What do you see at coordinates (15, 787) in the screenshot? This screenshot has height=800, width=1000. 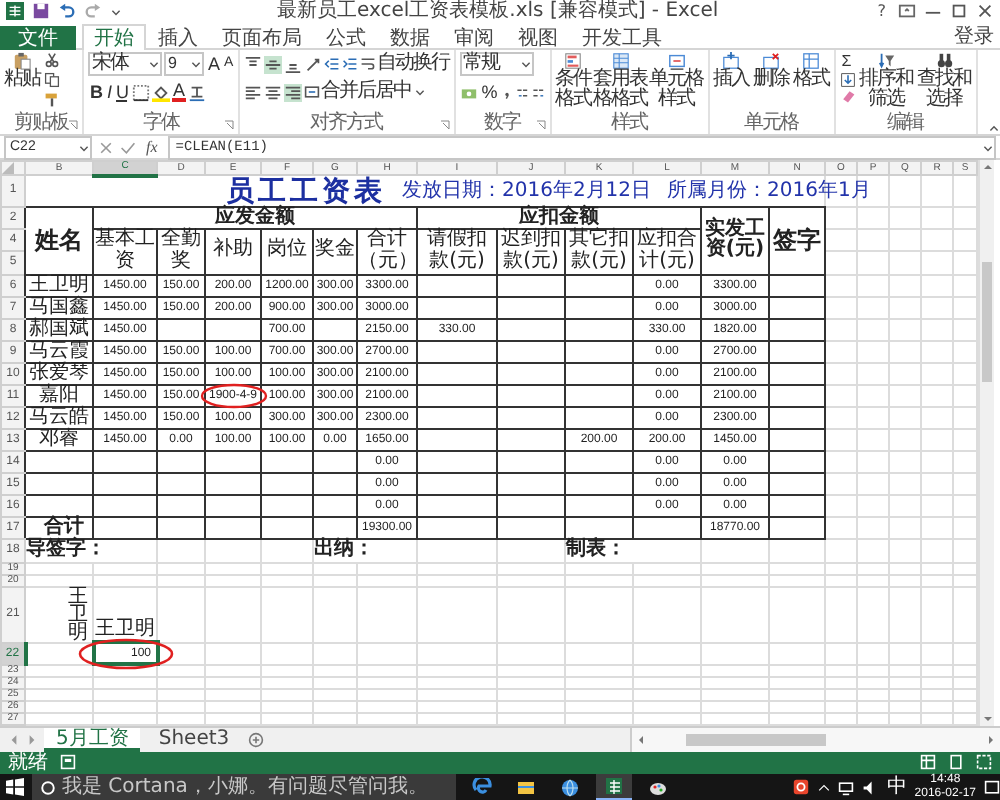 I see `windows-logo-icon` at bounding box center [15, 787].